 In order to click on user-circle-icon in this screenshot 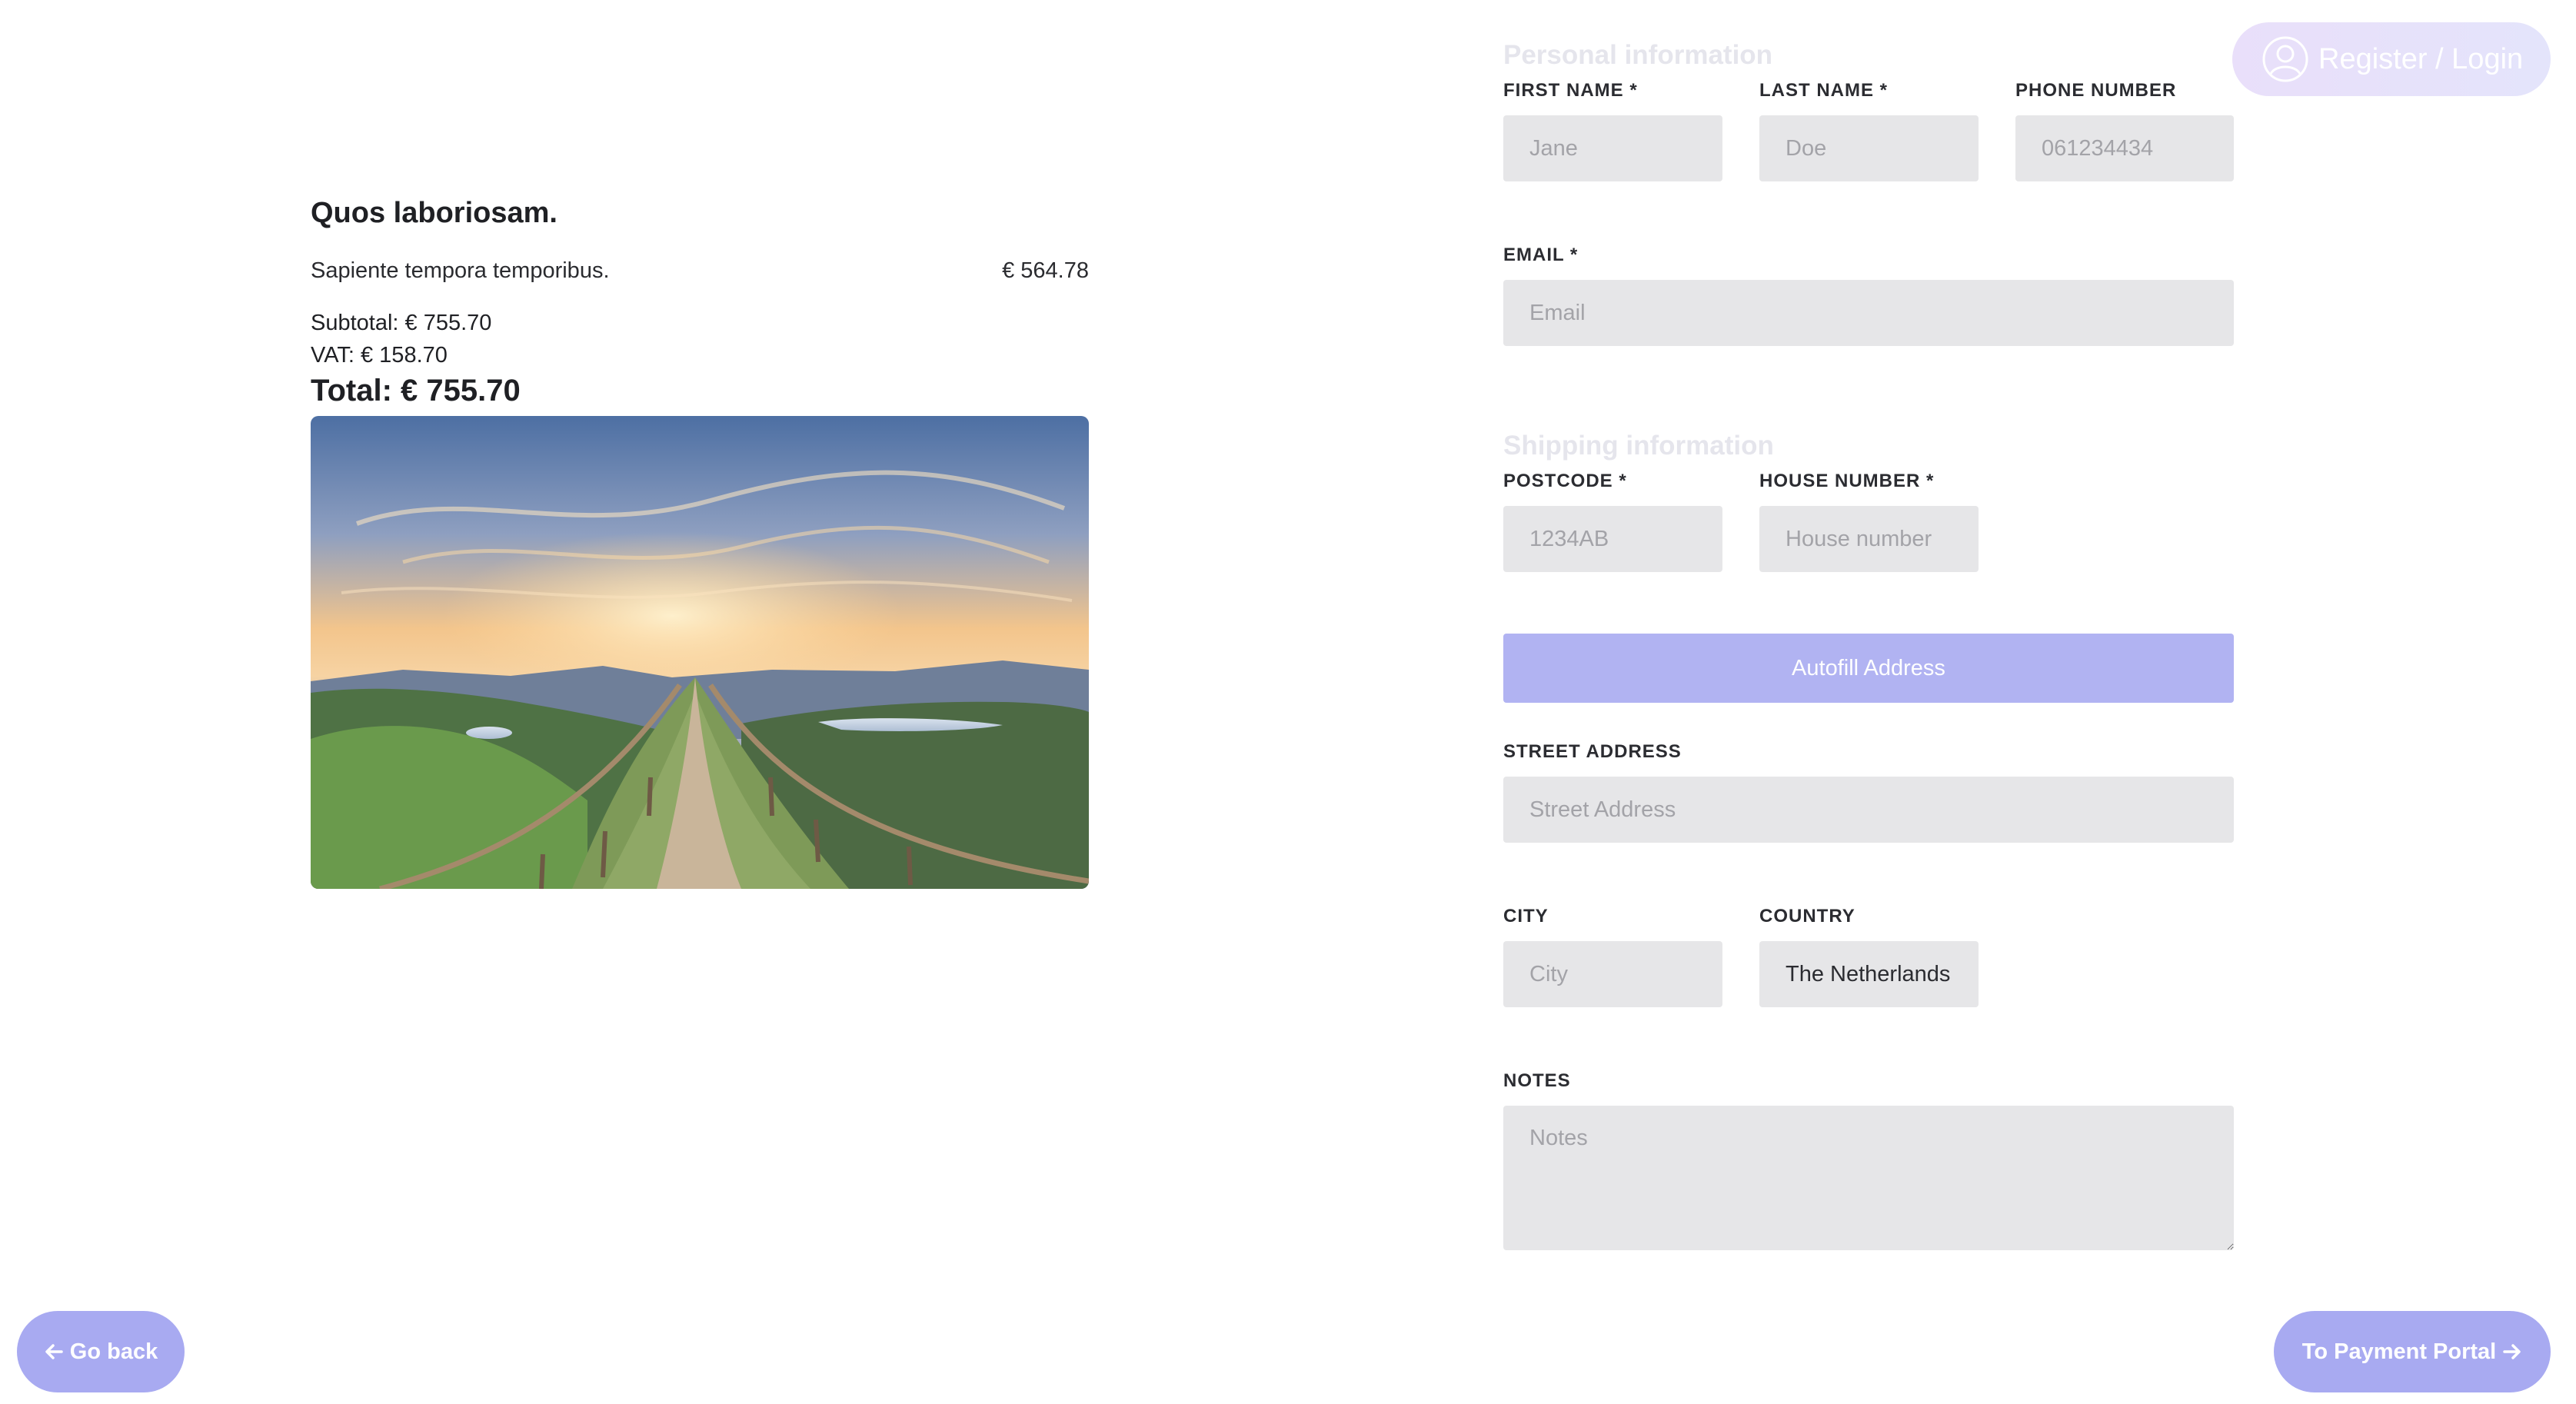, I will do `click(2285, 59)`.